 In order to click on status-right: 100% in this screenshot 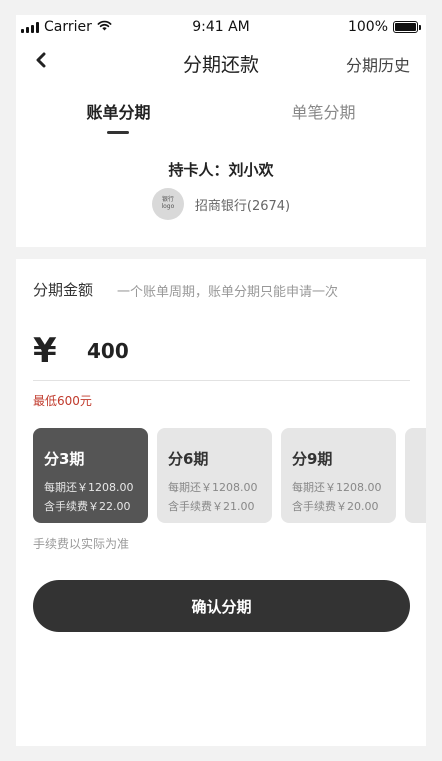, I will do `click(384, 27)`.